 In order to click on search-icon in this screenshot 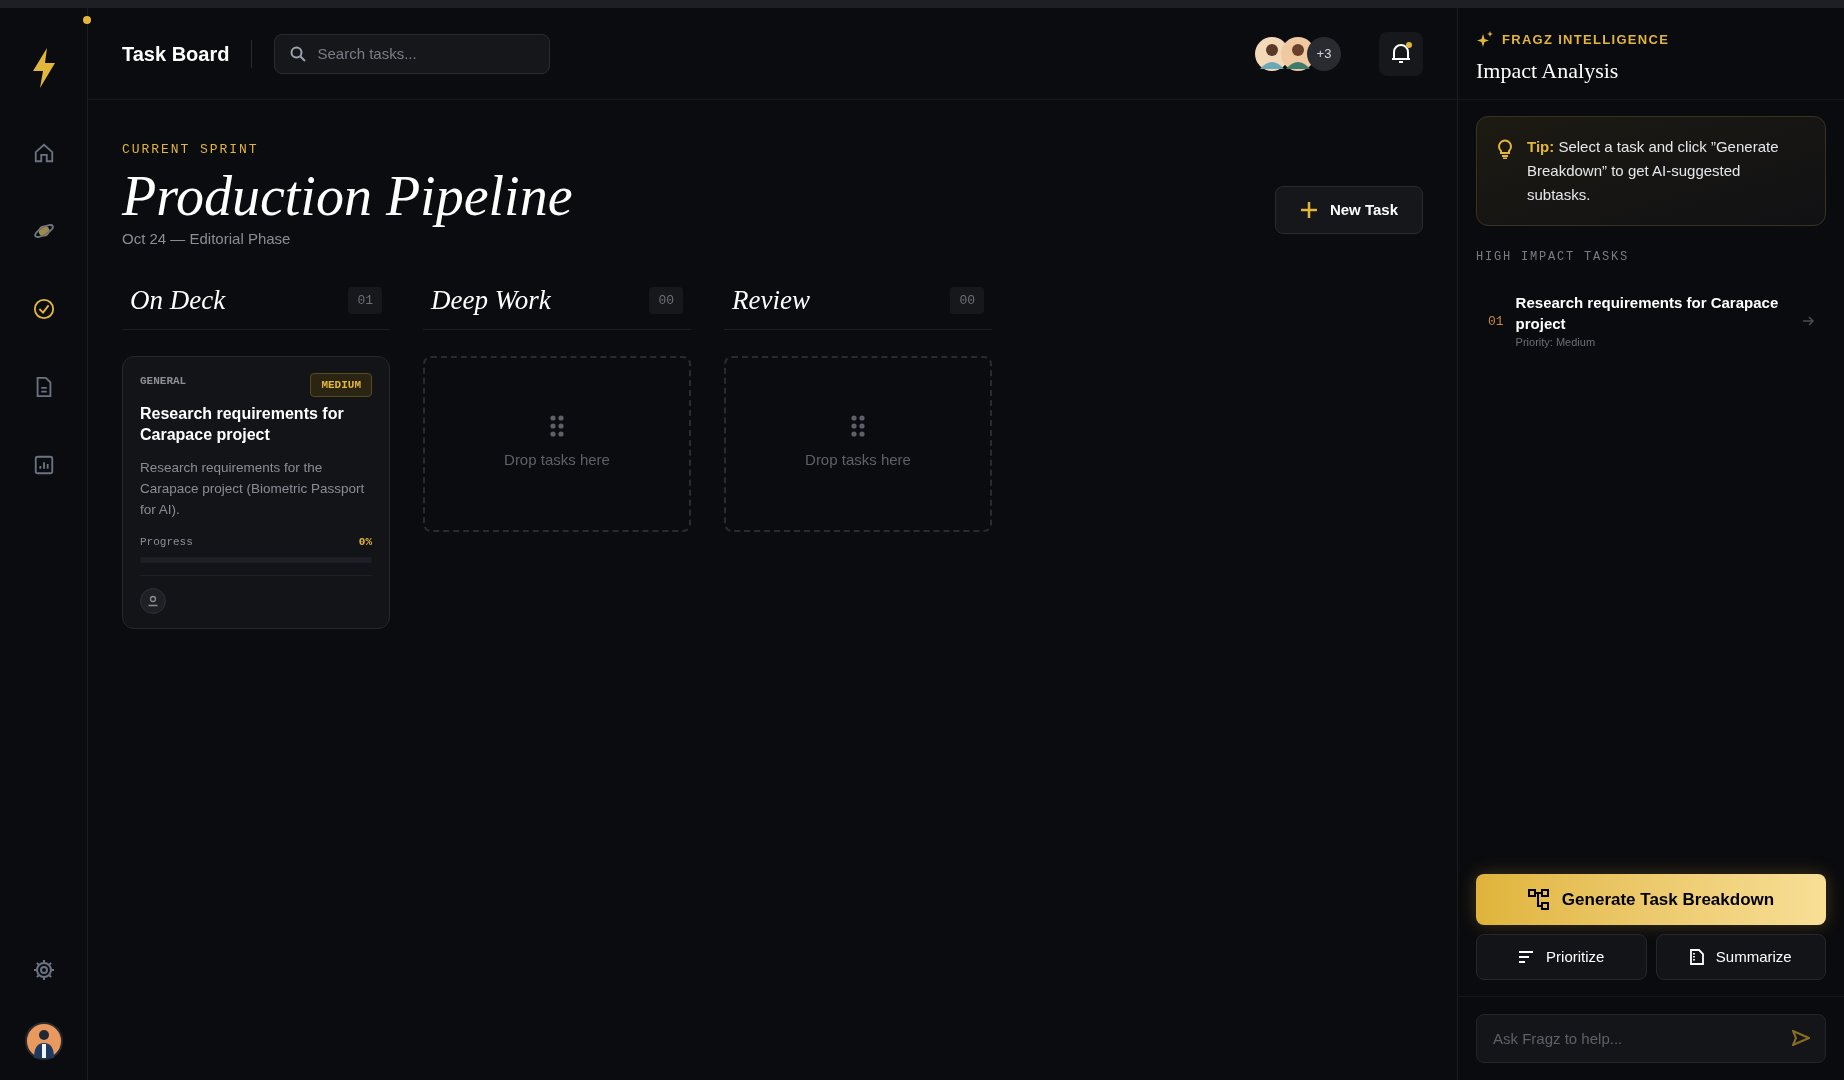, I will do `click(298, 53)`.